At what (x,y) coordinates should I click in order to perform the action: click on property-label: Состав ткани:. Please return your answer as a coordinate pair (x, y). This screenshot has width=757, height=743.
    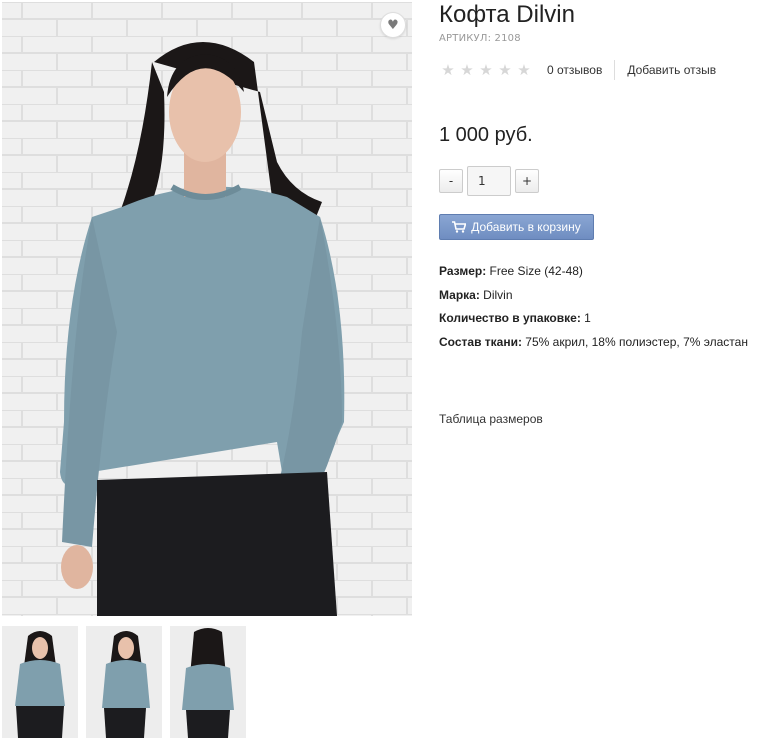
    Looking at the image, I should click on (480, 341).